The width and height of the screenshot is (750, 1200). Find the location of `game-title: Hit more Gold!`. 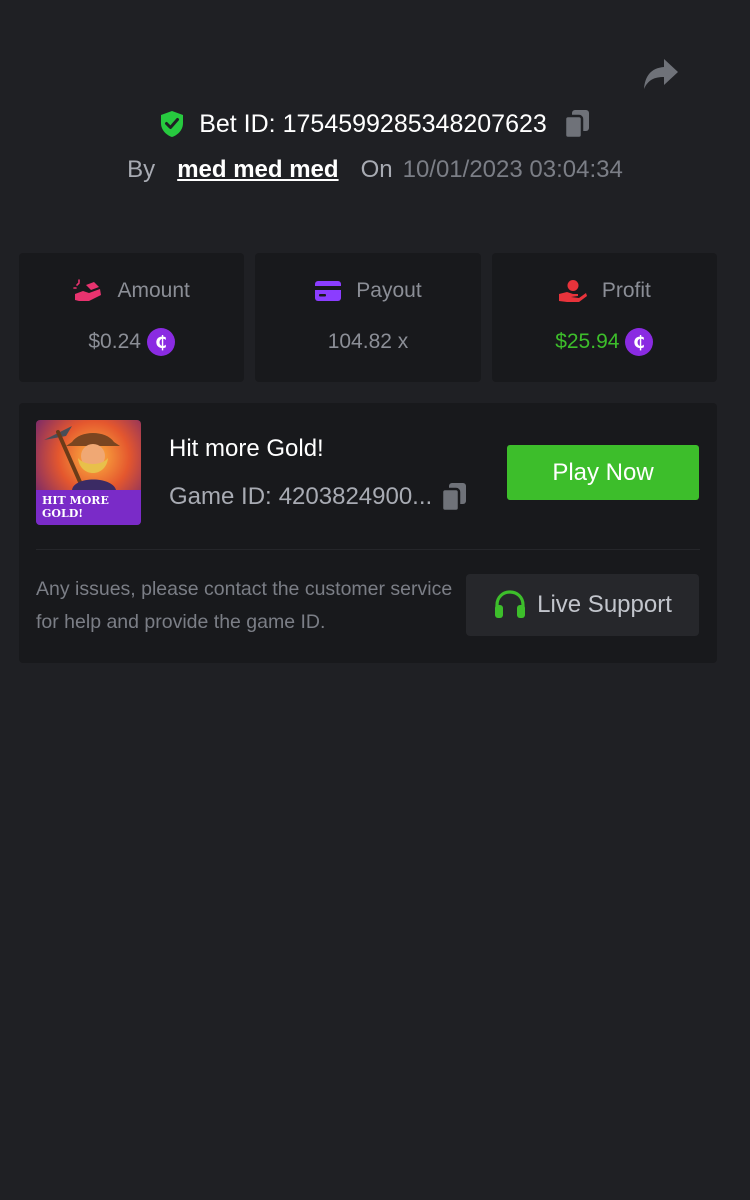

game-title: Hit more Gold! is located at coordinates (246, 449).